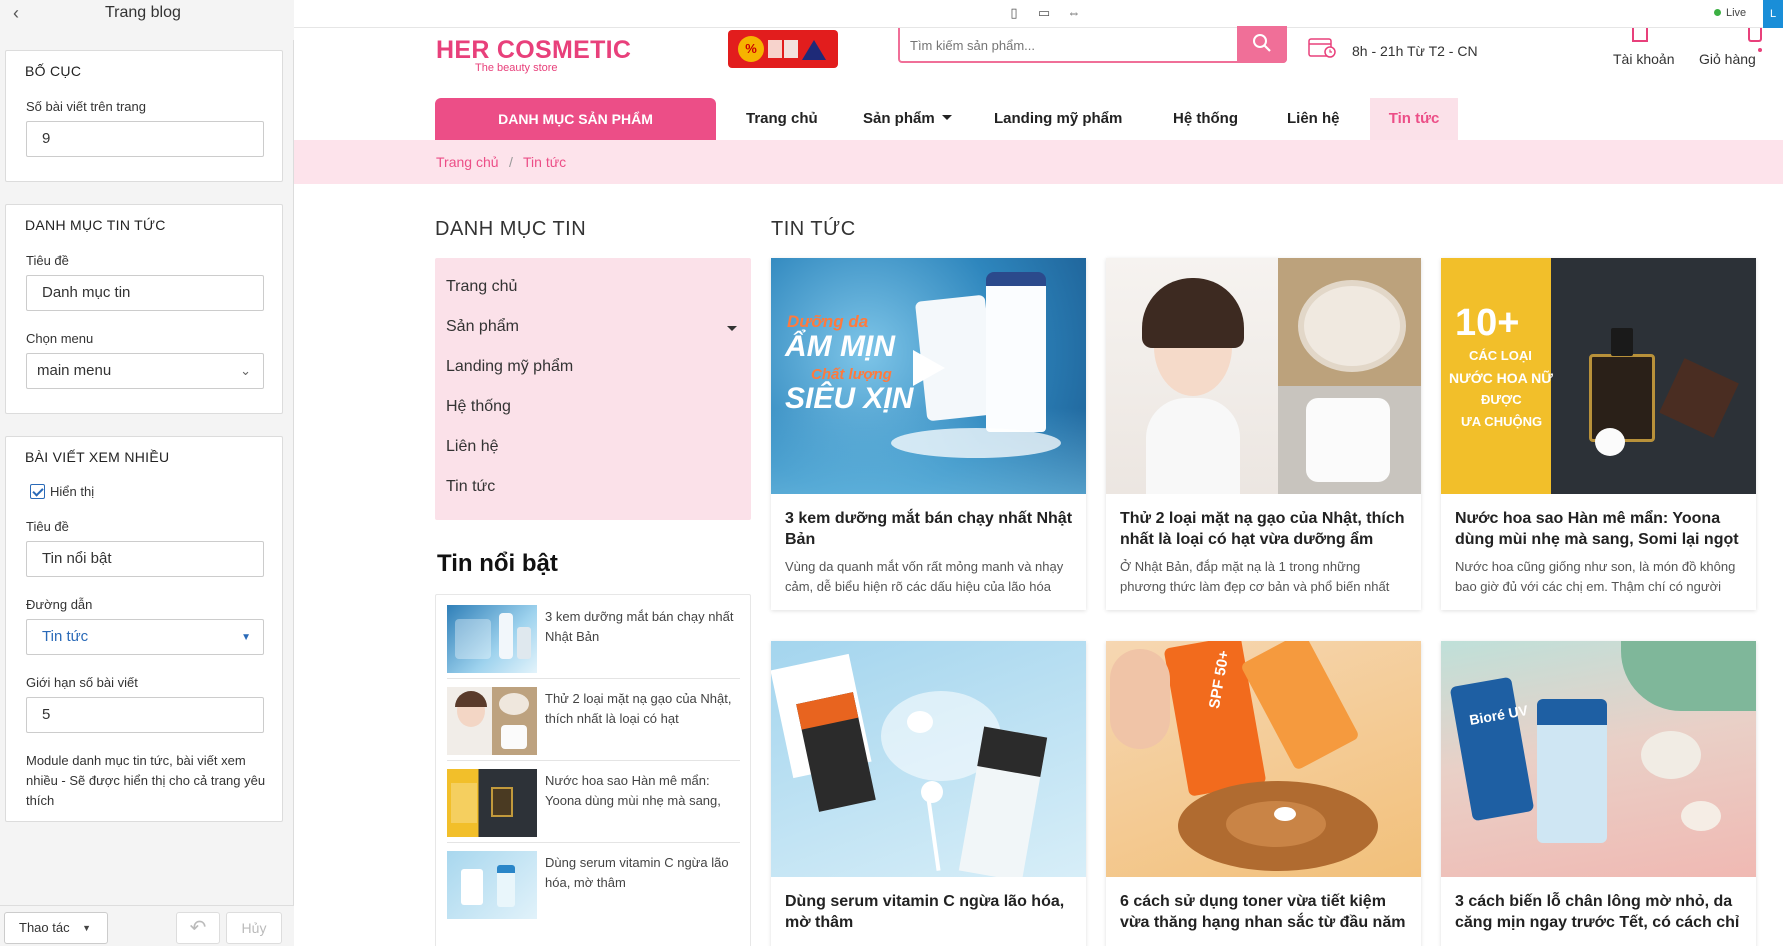 The image size is (1783, 946). What do you see at coordinates (254, 928) in the screenshot?
I see `cancel-button: Hủy` at bounding box center [254, 928].